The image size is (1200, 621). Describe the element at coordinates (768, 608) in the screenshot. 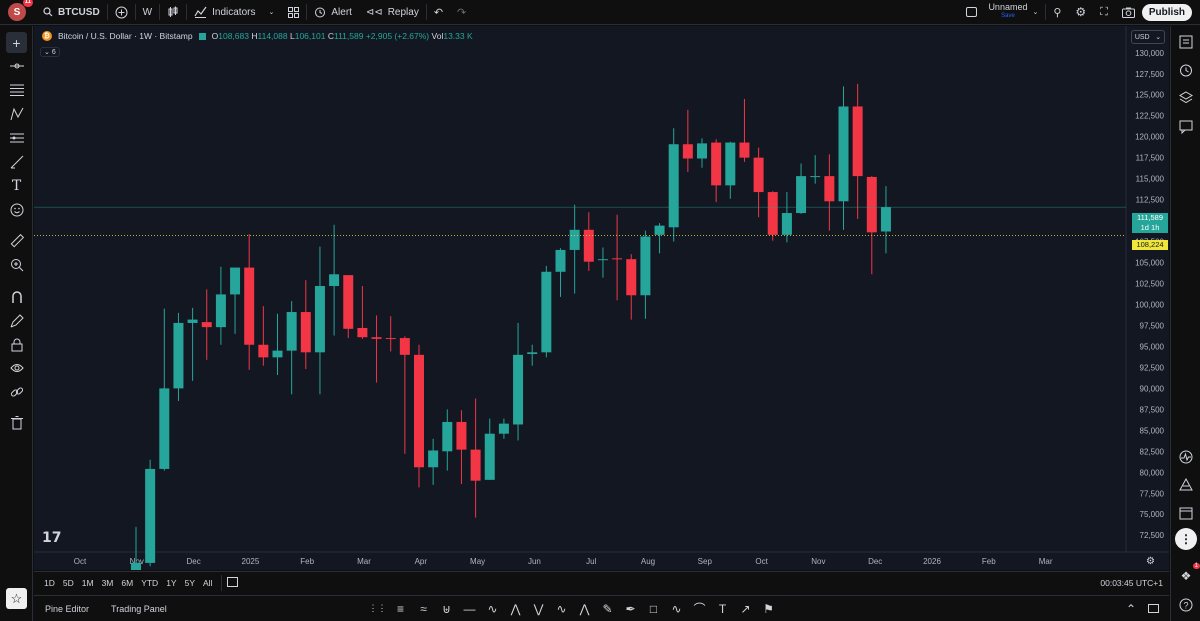

I see `flag-icon: ⚑` at that location.